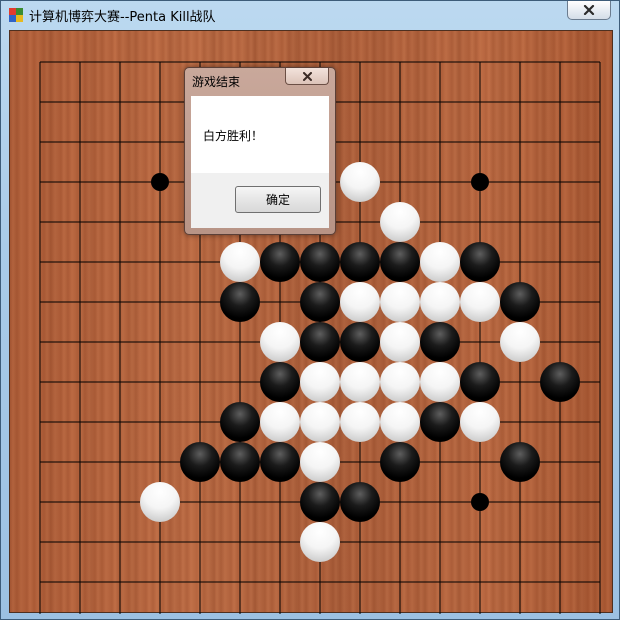 The width and height of the screenshot is (620, 620). I want to click on dialog-footer: 确定, so click(260, 200).